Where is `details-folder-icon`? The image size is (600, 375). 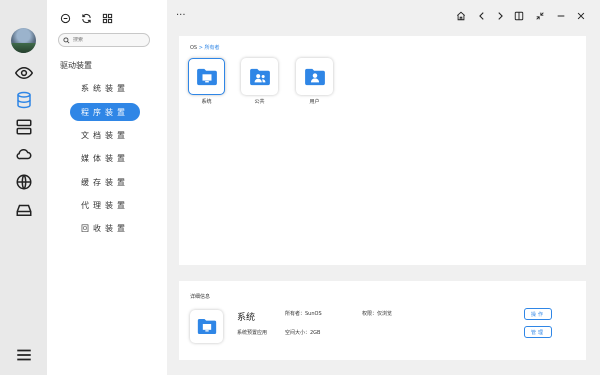
details-folder-icon is located at coordinates (206, 326).